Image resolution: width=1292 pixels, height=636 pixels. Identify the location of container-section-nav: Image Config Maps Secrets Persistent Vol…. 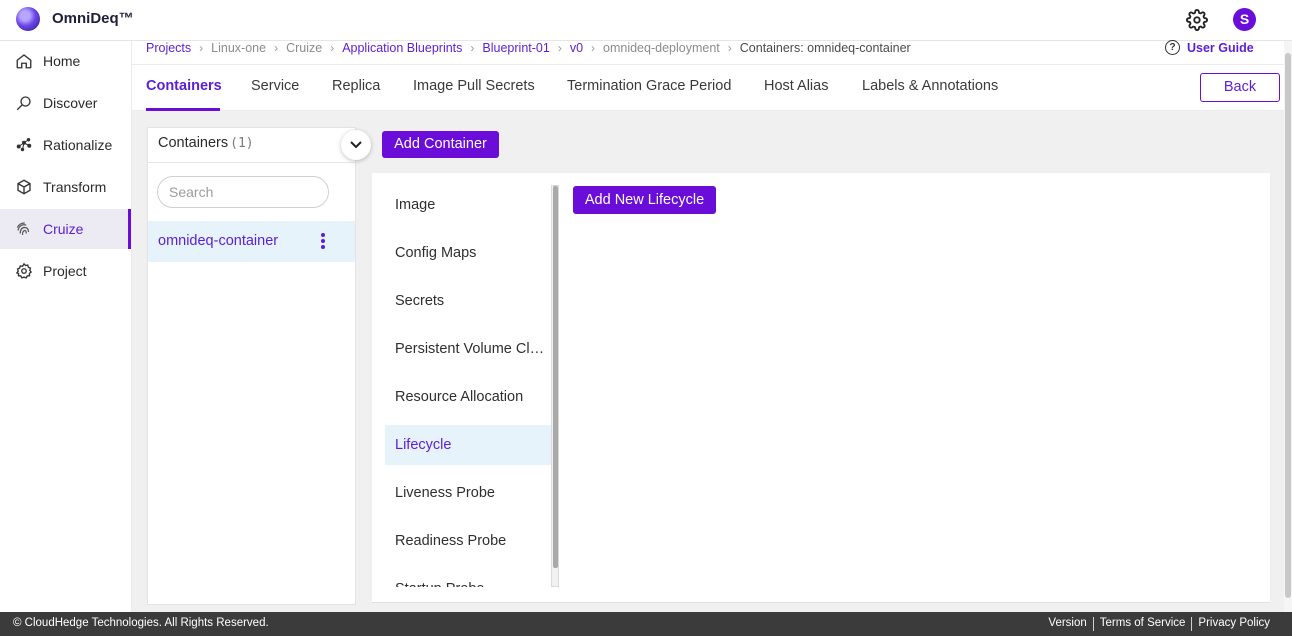
(468, 386).